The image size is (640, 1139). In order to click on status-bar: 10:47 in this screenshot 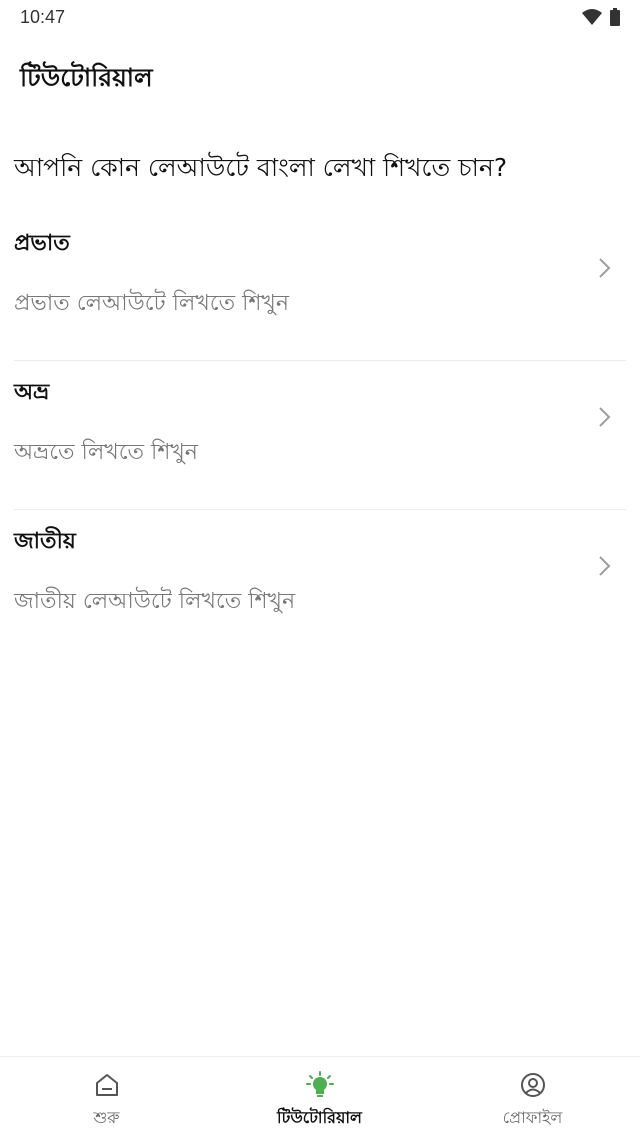, I will do `click(320, 18)`.